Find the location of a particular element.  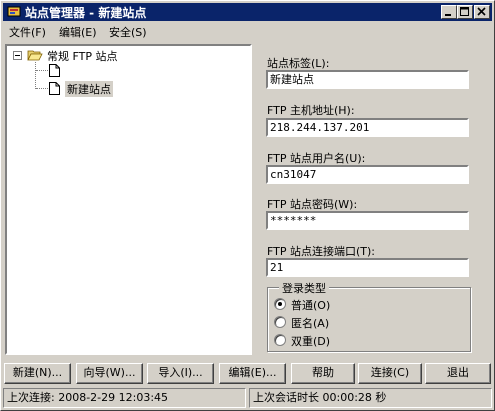

port-label: FTP 站点连接端口(T): is located at coordinates (321, 251).